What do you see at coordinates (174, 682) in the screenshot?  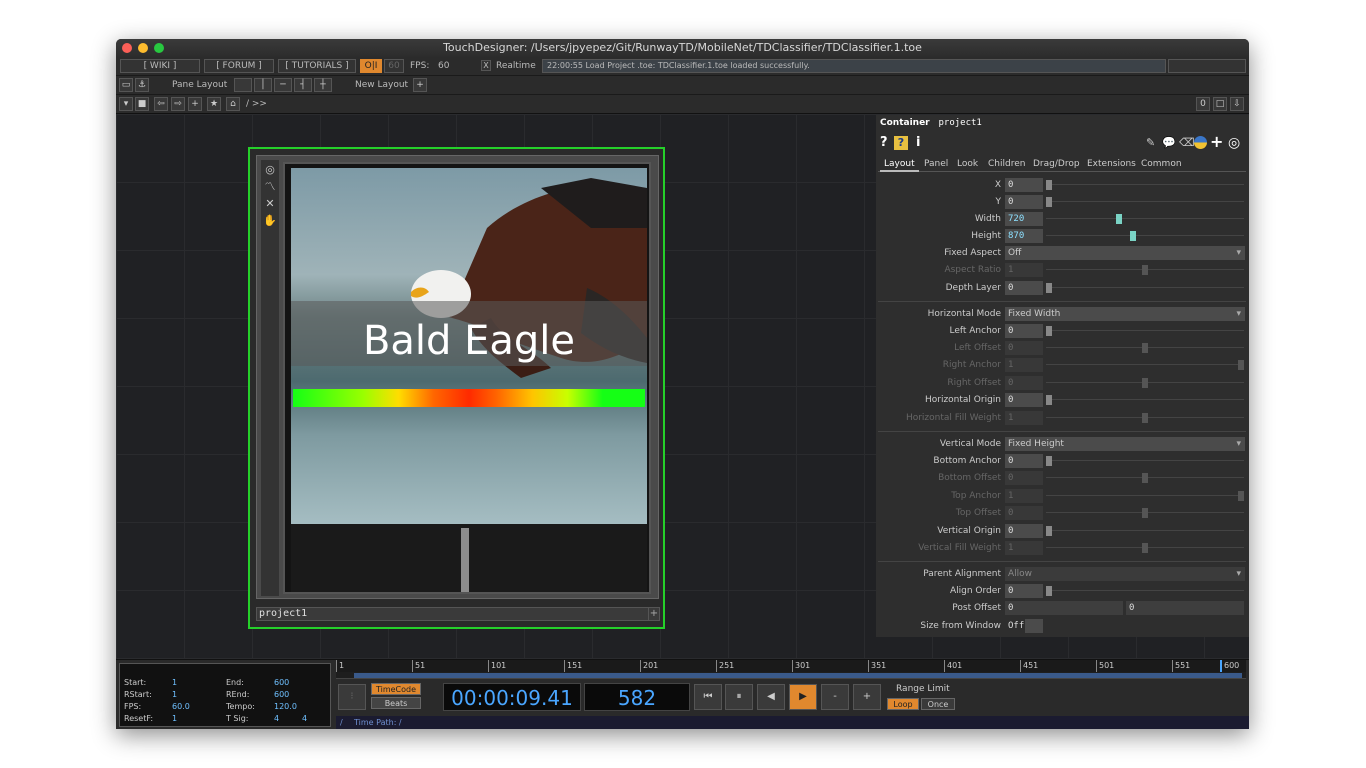 I see `start-value: 1` at bounding box center [174, 682].